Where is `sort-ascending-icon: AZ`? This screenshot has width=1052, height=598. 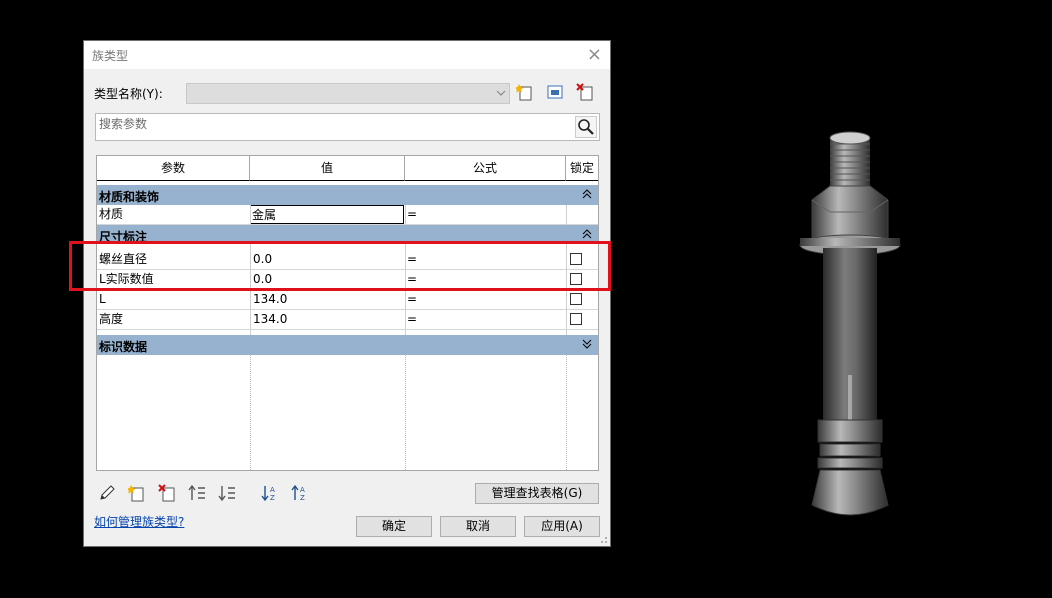 sort-ascending-icon: AZ is located at coordinates (270, 493).